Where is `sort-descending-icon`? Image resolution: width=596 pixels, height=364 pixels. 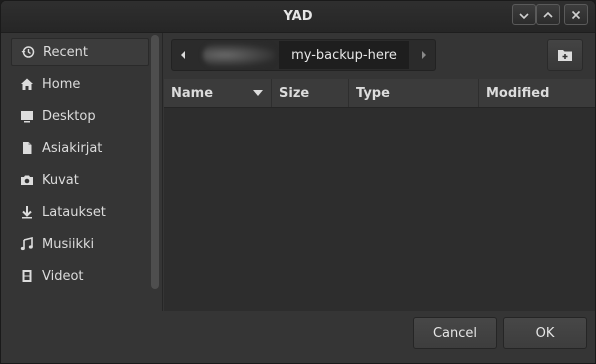
sort-descending-icon is located at coordinates (258, 93).